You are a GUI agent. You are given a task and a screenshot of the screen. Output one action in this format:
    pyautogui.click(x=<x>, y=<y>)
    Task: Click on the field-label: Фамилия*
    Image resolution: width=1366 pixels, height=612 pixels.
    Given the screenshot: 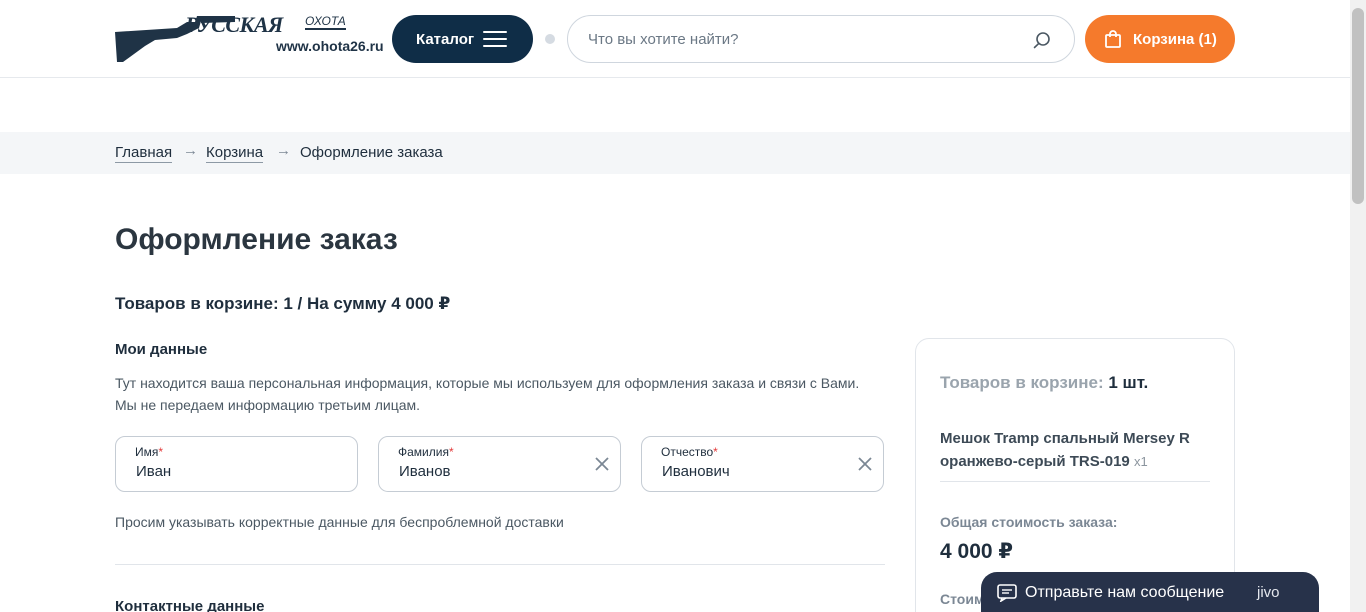 What is the action you would take?
    pyautogui.click(x=426, y=452)
    